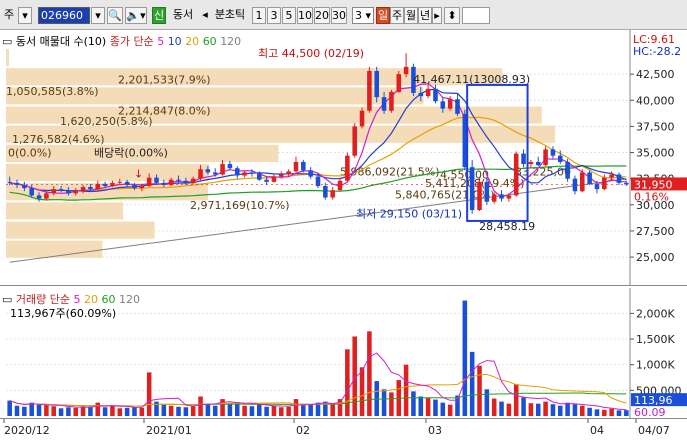 This screenshot has height=440, width=687. What do you see at coordinates (9, 15) in the screenshot?
I see `market-select: 주` at bounding box center [9, 15].